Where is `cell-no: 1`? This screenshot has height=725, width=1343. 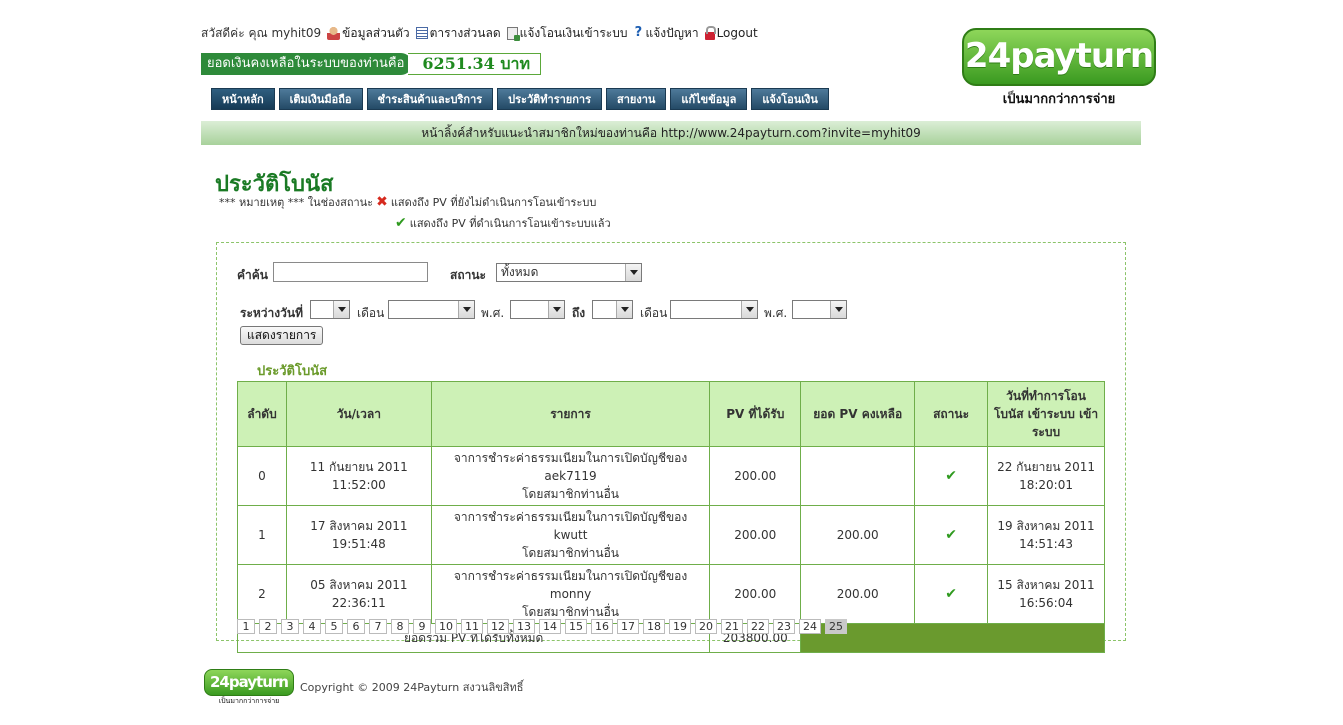 cell-no: 1 is located at coordinates (262, 535).